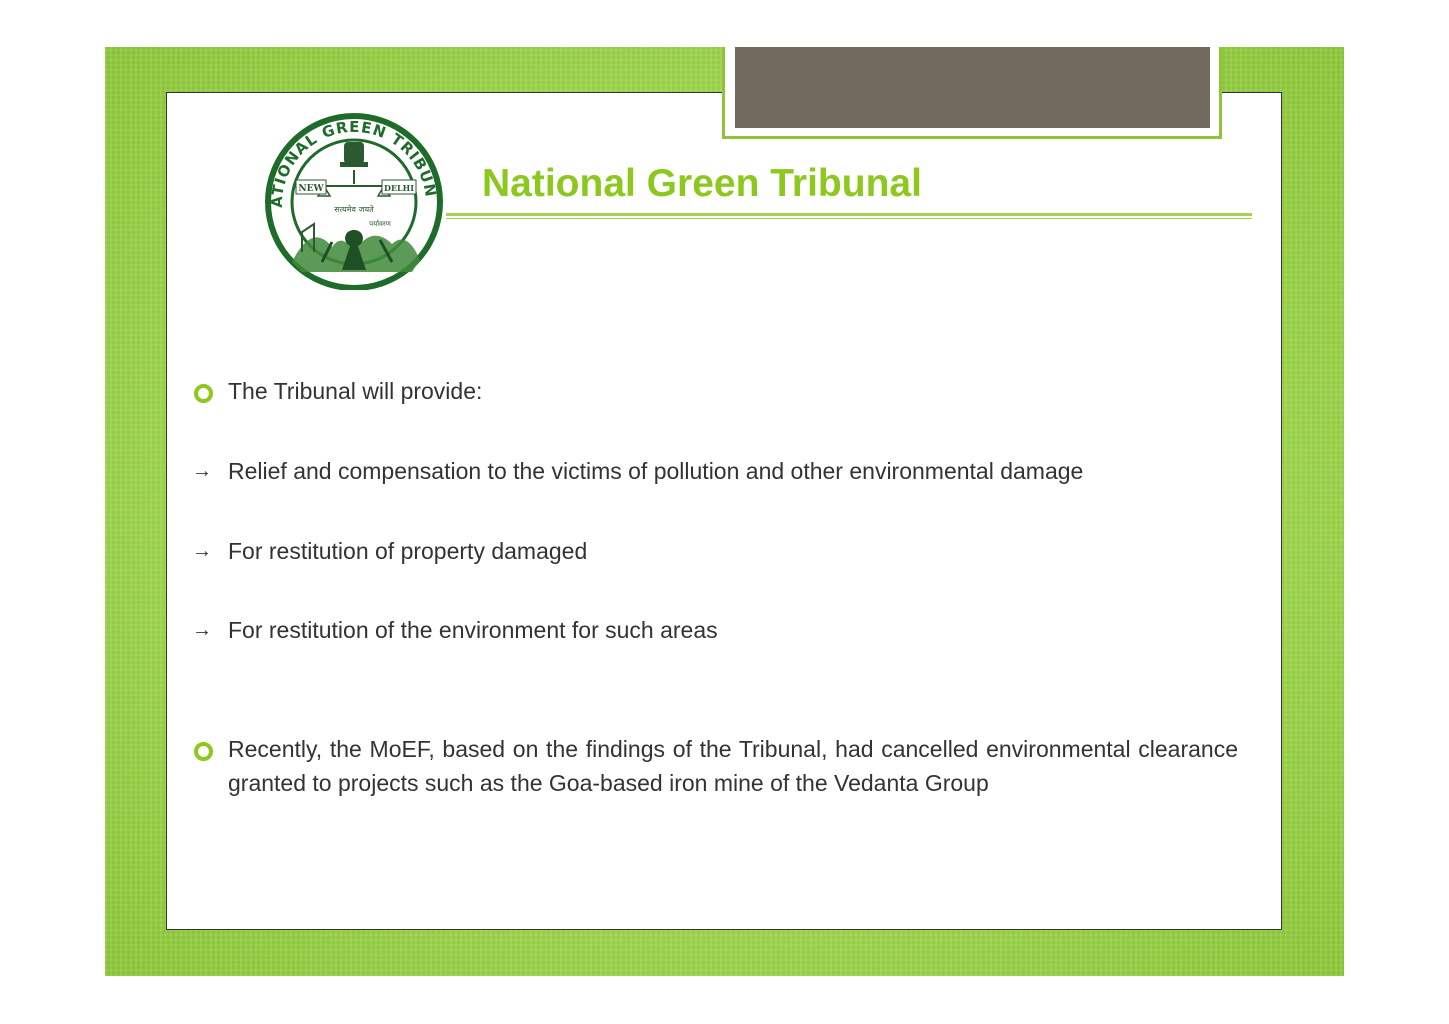 Image resolution: width=1449 pixels, height=1024 pixels. I want to click on logo-left-text: NEW, so click(311, 189).